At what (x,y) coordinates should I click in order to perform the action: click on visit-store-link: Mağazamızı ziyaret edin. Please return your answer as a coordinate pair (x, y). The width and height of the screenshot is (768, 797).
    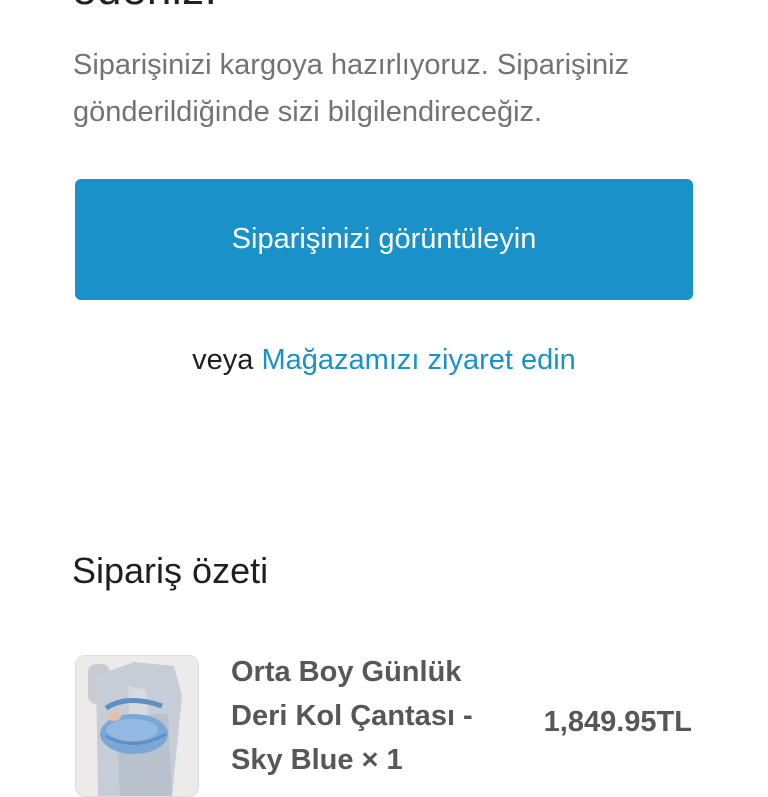
    Looking at the image, I should click on (419, 360).